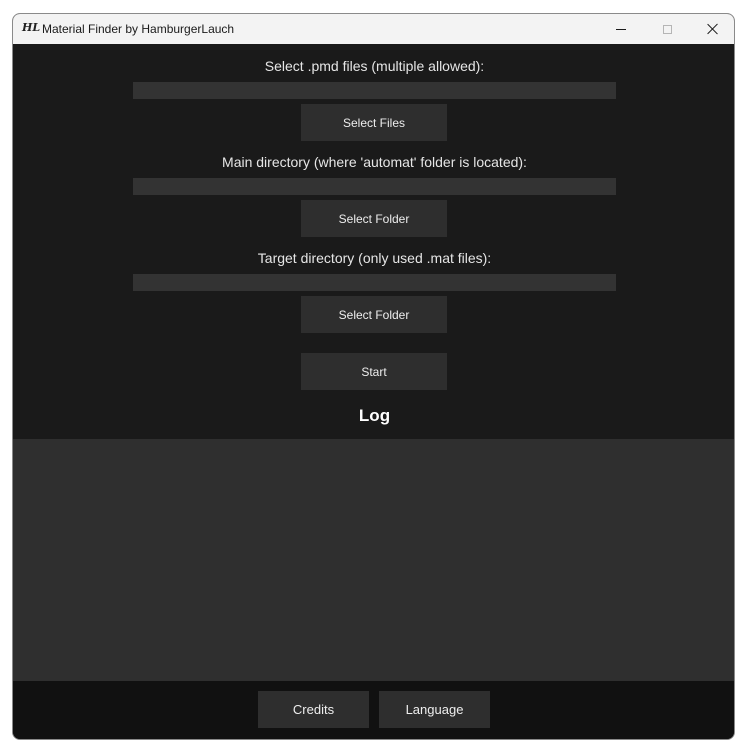 The width and height of the screenshot is (750, 749). Describe the element at coordinates (373, 710) in the screenshot. I see `footer-bar: Credits Language` at that location.